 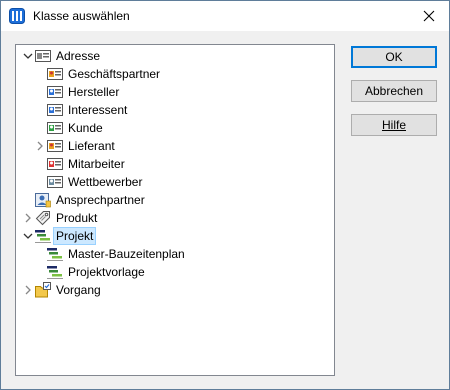 I want to click on close-icon, so click(x=429, y=16).